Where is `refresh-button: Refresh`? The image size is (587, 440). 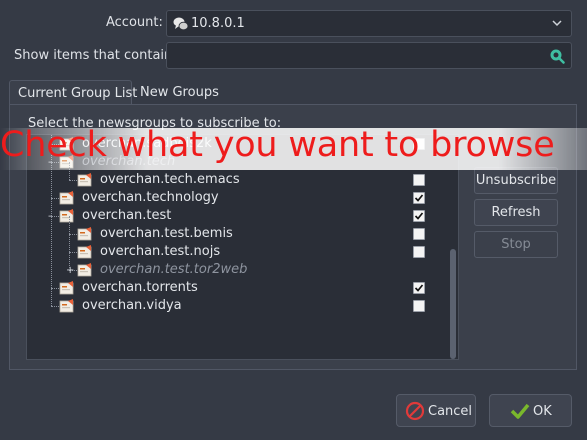 refresh-button: Refresh is located at coordinates (516, 212).